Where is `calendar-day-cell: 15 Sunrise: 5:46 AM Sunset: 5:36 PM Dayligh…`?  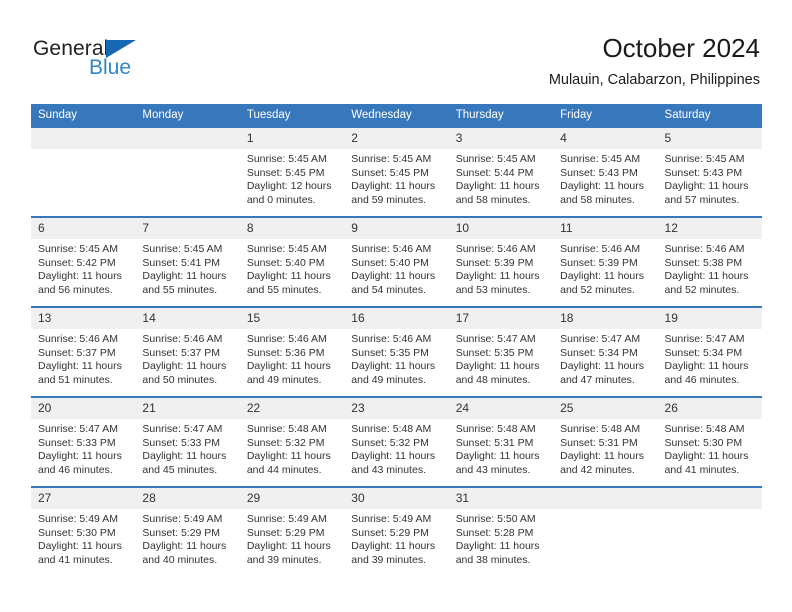 calendar-day-cell: 15 Sunrise: 5:46 AM Sunset: 5:36 PM Dayligh… is located at coordinates (292, 351).